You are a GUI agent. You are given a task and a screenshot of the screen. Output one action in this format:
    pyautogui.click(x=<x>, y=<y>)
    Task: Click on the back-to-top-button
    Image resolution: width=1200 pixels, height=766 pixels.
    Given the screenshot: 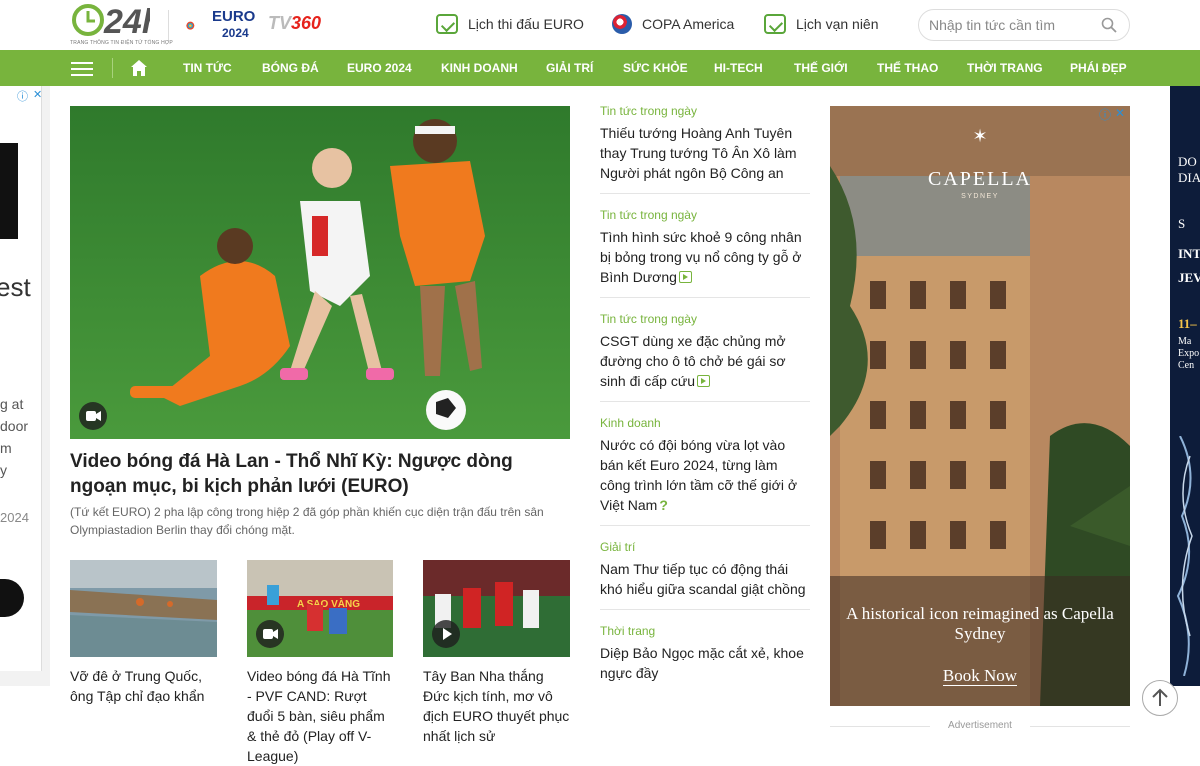 What is the action you would take?
    pyautogui.click(x=1160, y=698)
    